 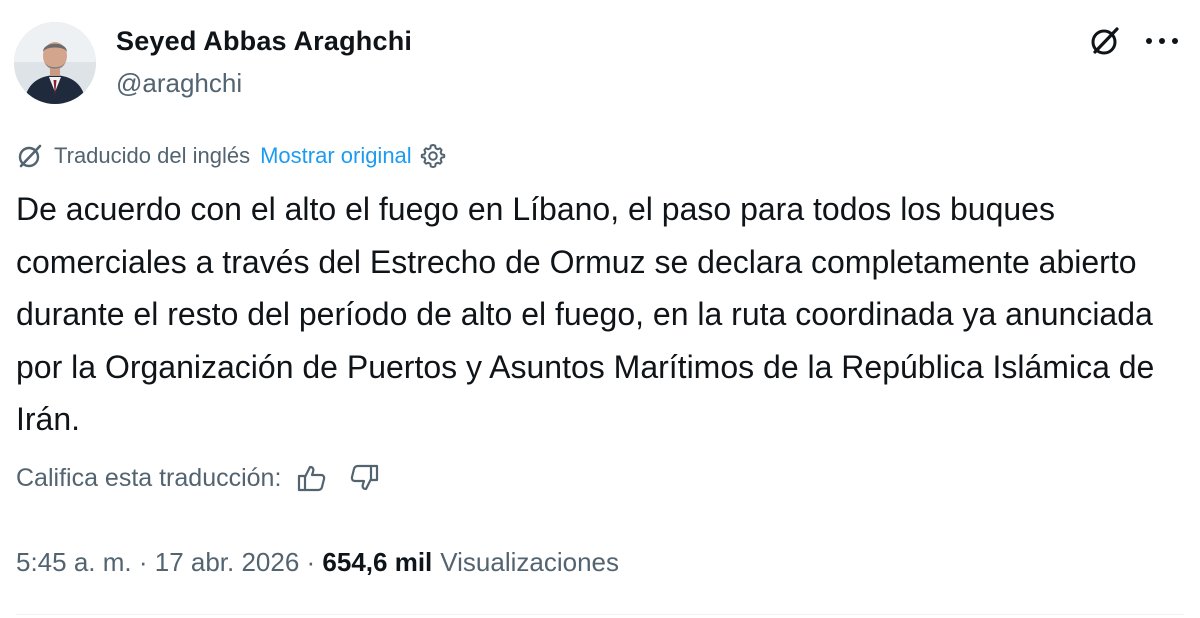 I want to click on avatar-image, so click(x=55, y=63).